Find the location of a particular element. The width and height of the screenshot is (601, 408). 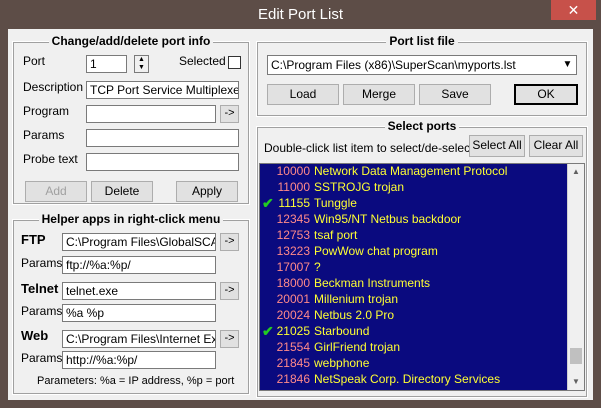

clear-all-button: Clear All is located at coordinates (556, 146).